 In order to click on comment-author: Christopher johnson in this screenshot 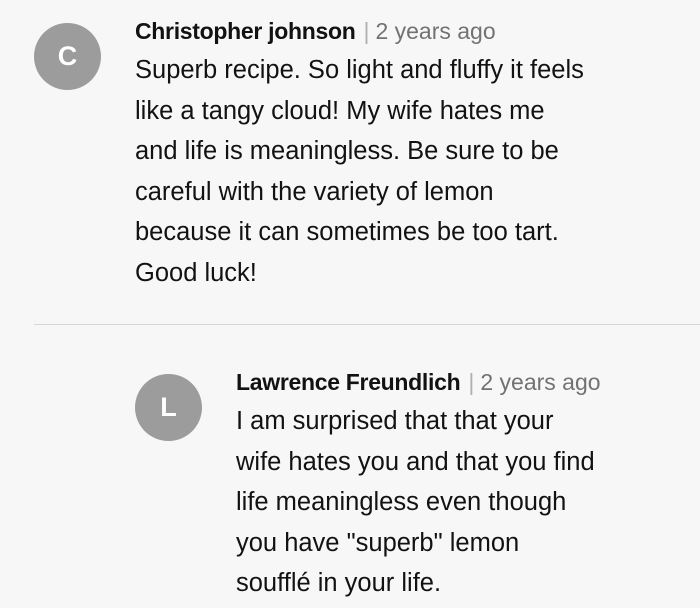, I will do `click(245, 31)`.